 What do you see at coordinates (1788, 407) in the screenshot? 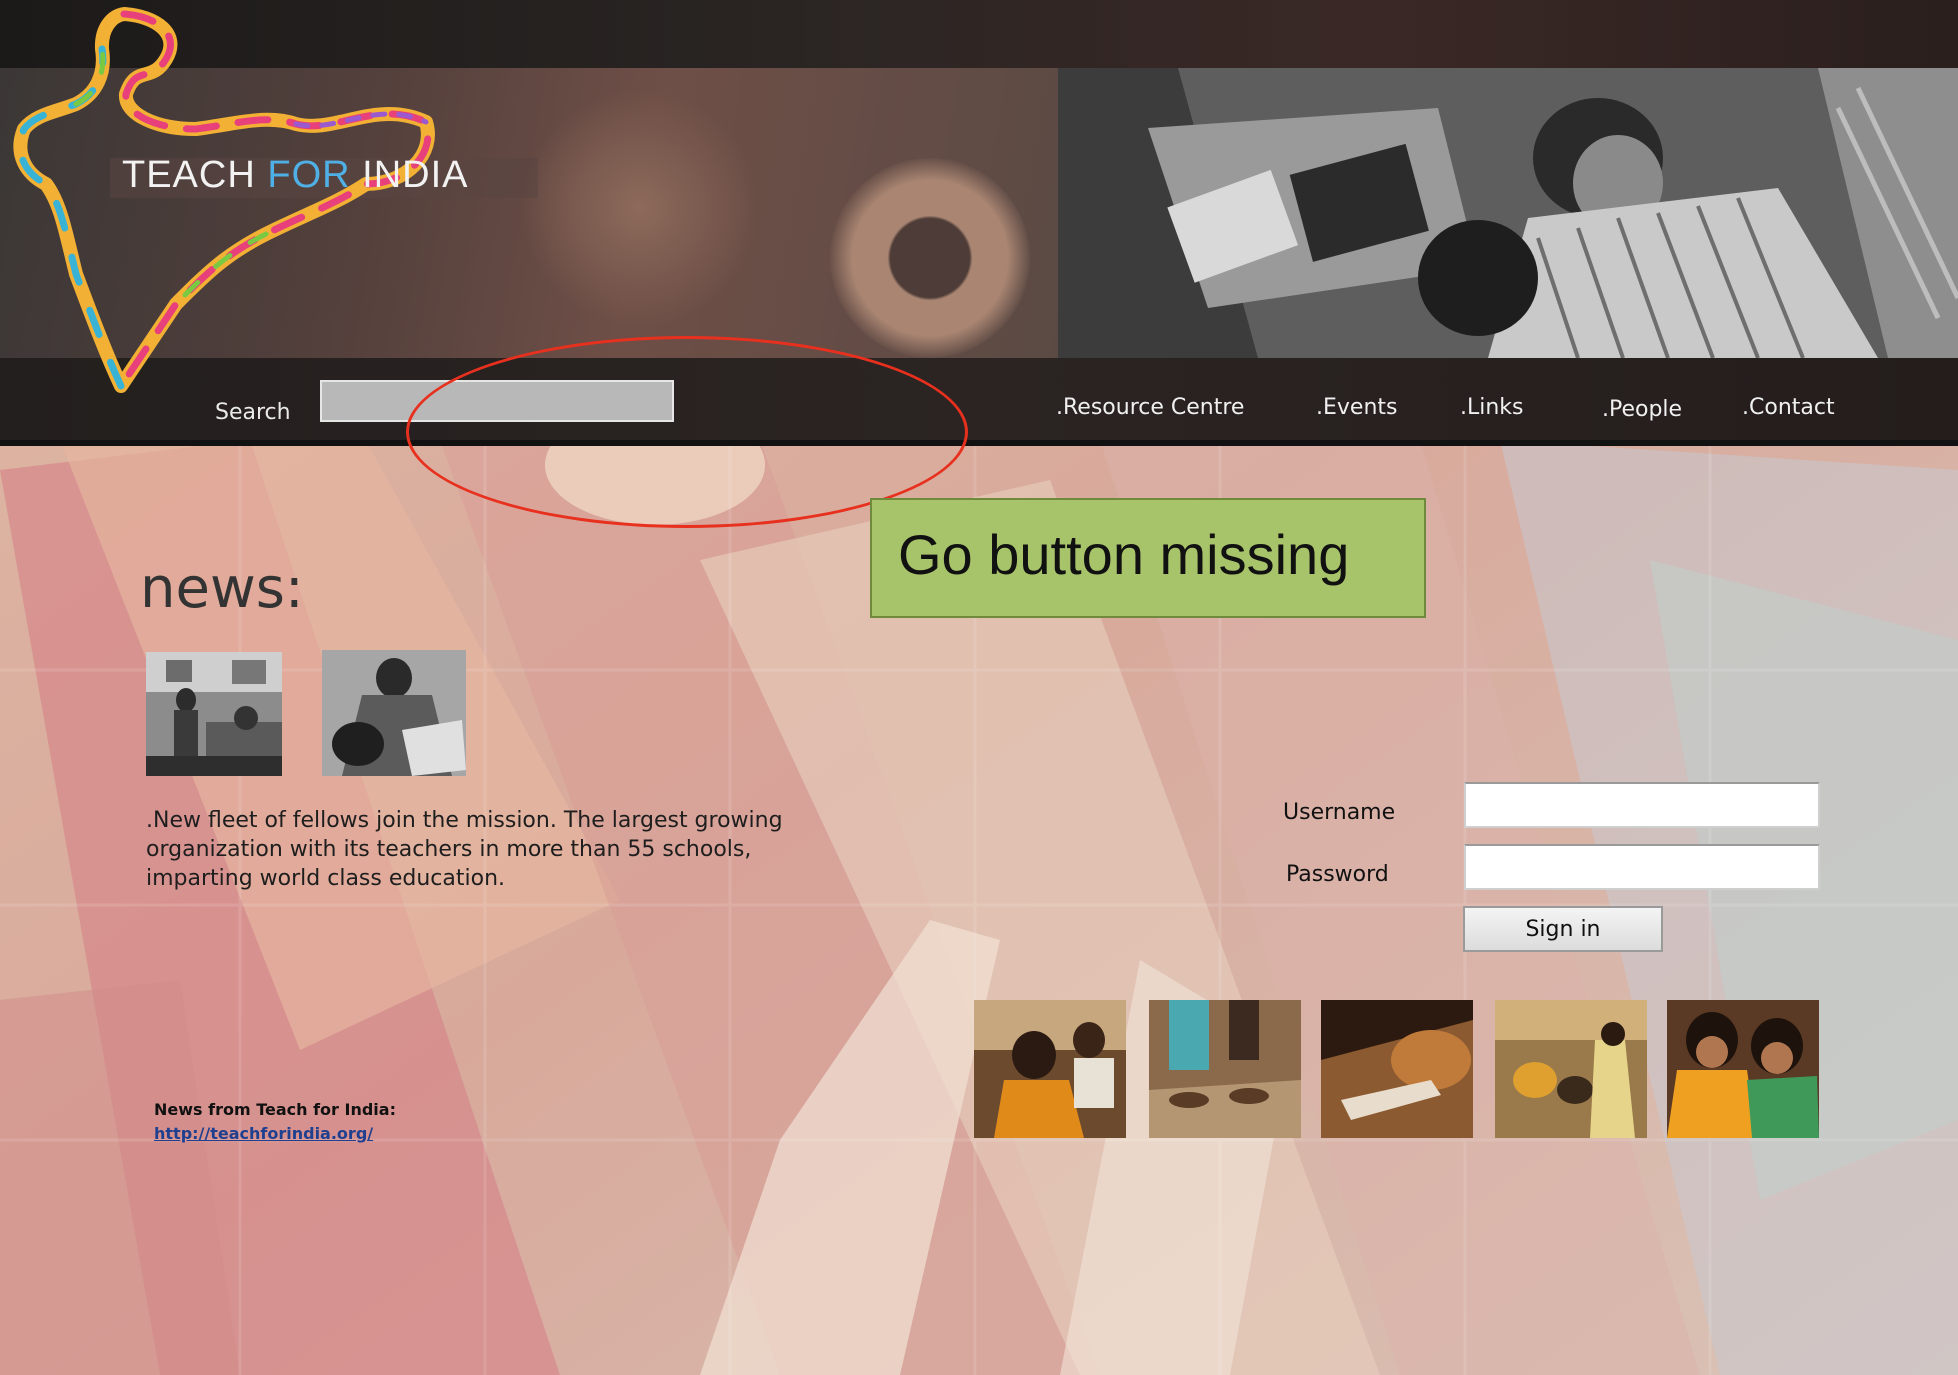
I see `nav-contact: .Contact` at bounding box center [1788, 407].